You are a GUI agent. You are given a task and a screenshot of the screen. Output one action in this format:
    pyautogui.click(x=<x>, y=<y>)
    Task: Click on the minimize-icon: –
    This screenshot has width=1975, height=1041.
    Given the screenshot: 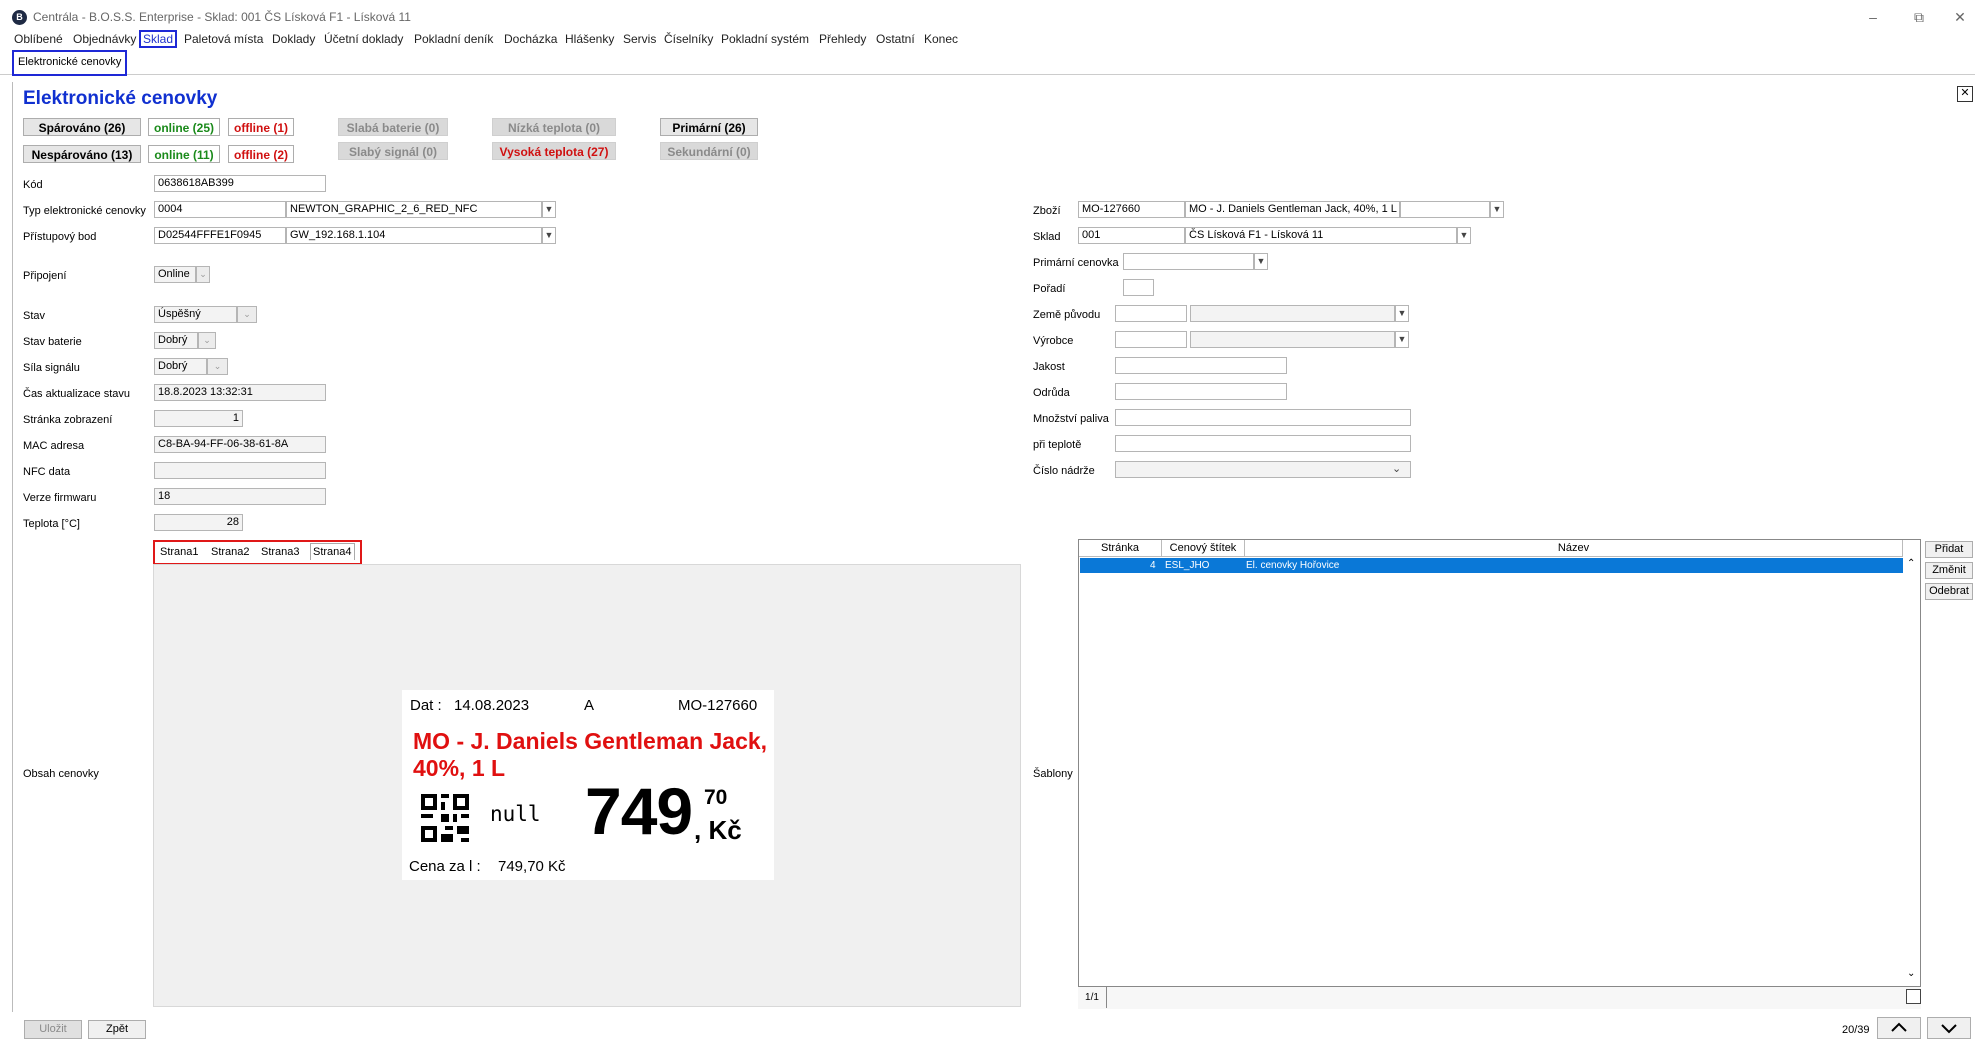 What is the action you would take?
    pyautogui.click(x=1873, y=17)
    